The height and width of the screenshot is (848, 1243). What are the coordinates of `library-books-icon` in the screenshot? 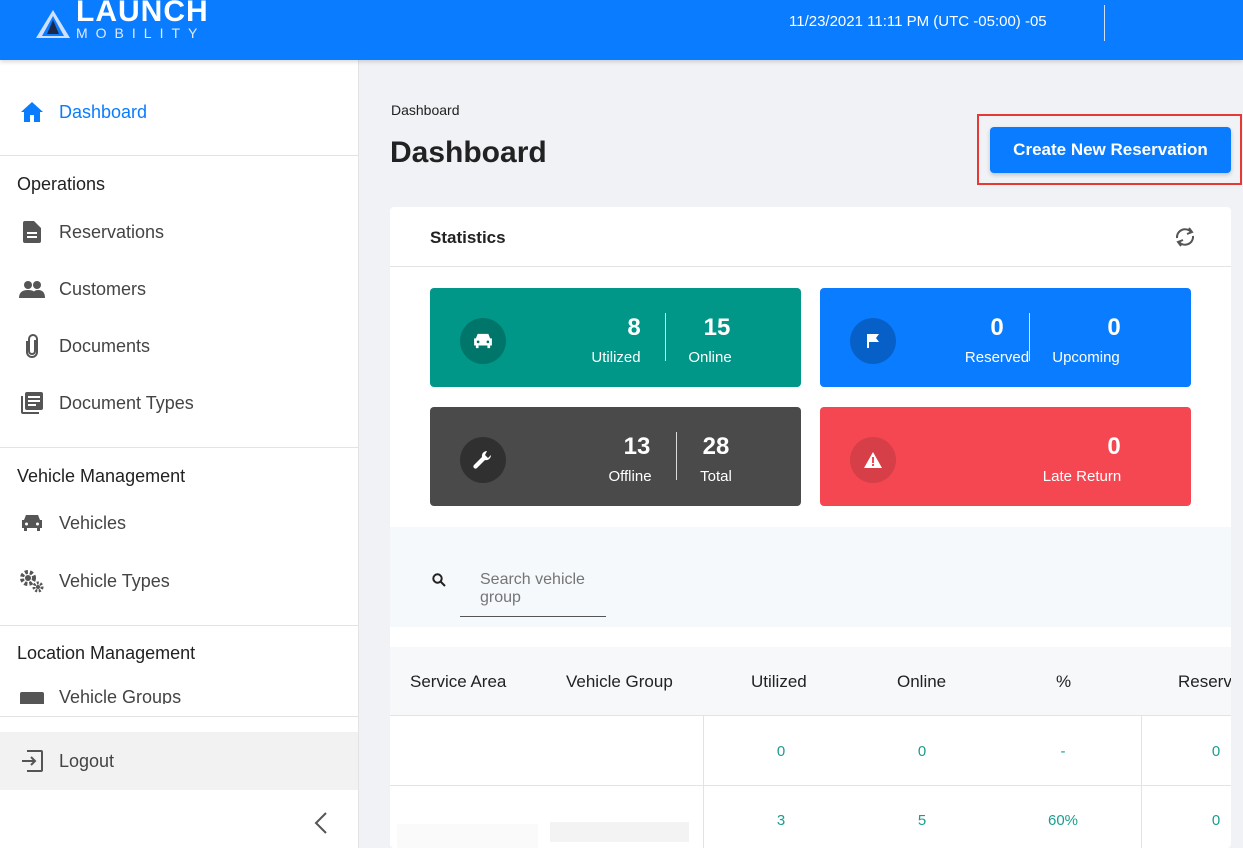 It's located at (32, 403).